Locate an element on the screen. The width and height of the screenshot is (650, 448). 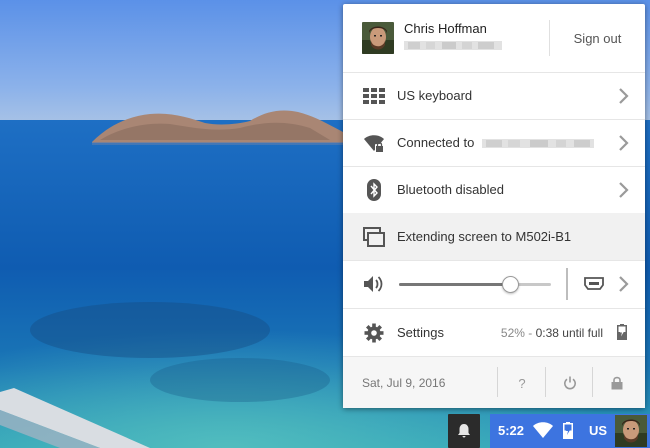
clock: 5:22 is located at coordinates (511, 430).